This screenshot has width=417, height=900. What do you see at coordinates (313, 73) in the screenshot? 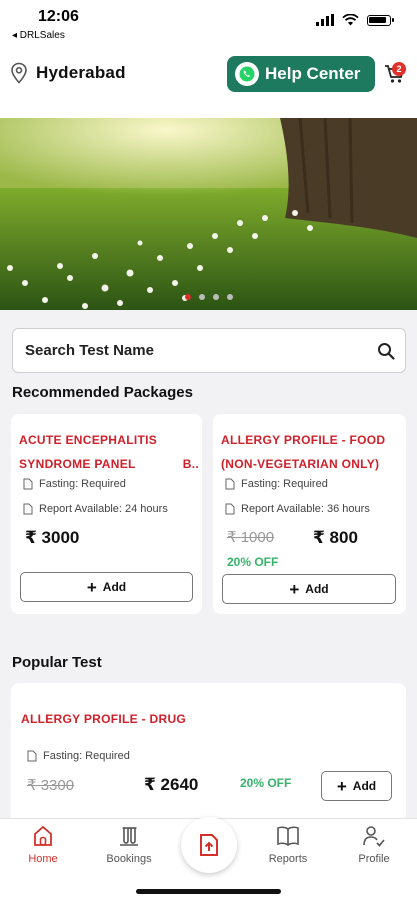
I see `help-center-label: Help Center` at bounding box center [313, 73].